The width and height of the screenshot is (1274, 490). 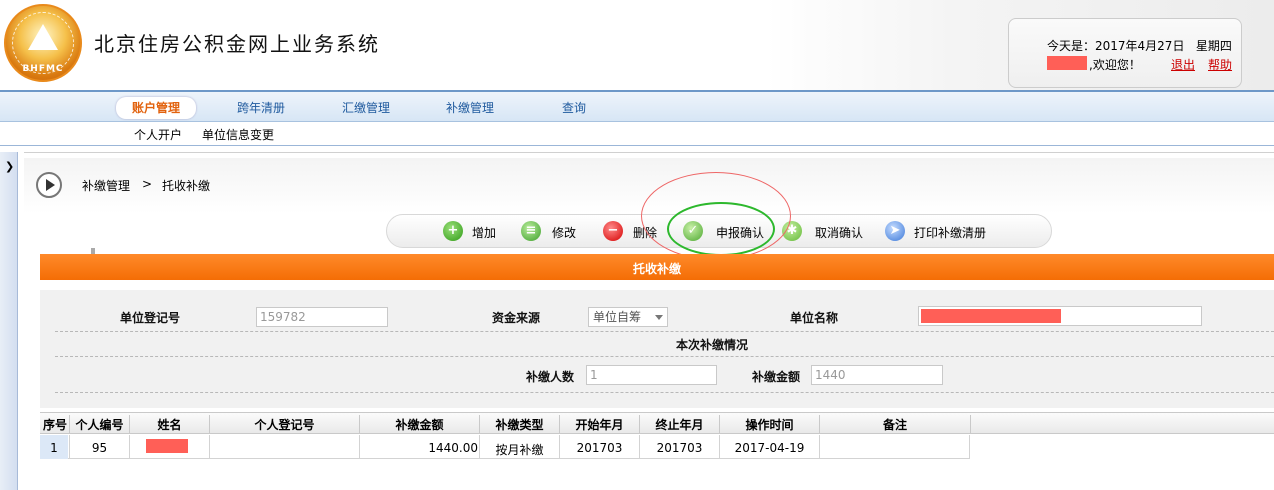 What do you see at coordinates (679, 424) in the screenshot?
I see `col-header: 终止年月` at bounding box center [679, 424].